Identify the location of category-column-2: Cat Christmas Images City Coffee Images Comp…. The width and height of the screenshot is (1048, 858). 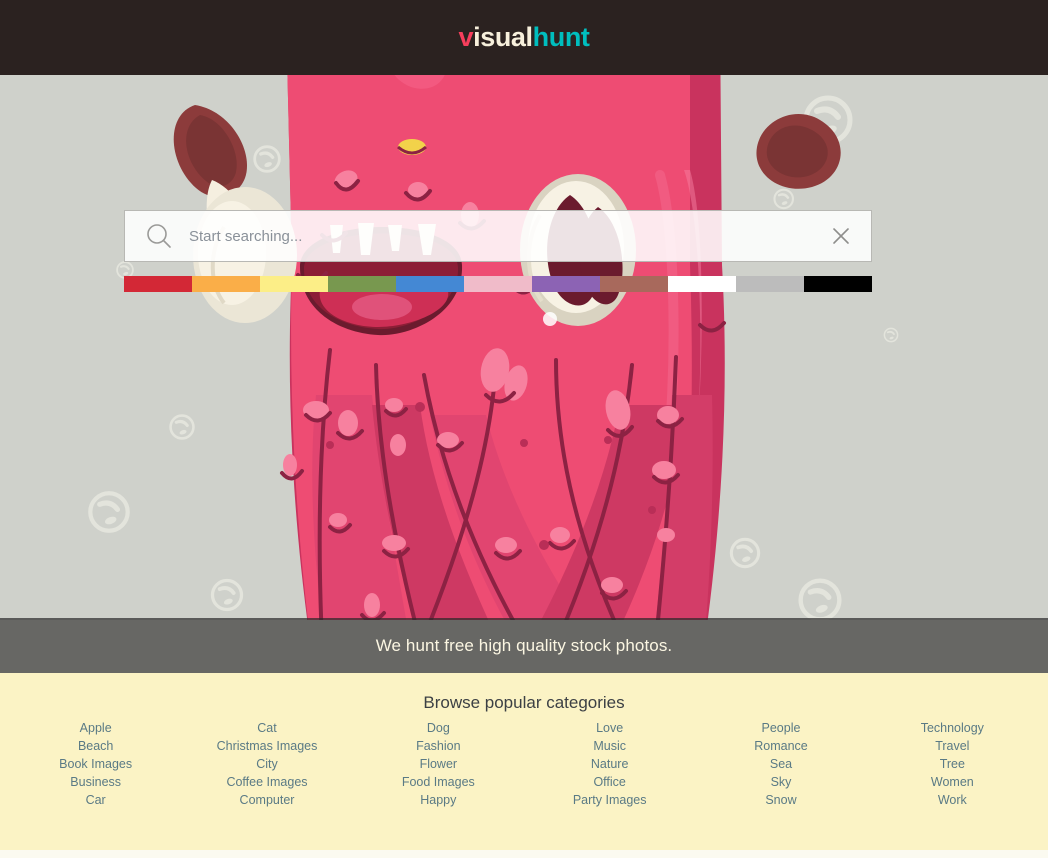
(266, 764).